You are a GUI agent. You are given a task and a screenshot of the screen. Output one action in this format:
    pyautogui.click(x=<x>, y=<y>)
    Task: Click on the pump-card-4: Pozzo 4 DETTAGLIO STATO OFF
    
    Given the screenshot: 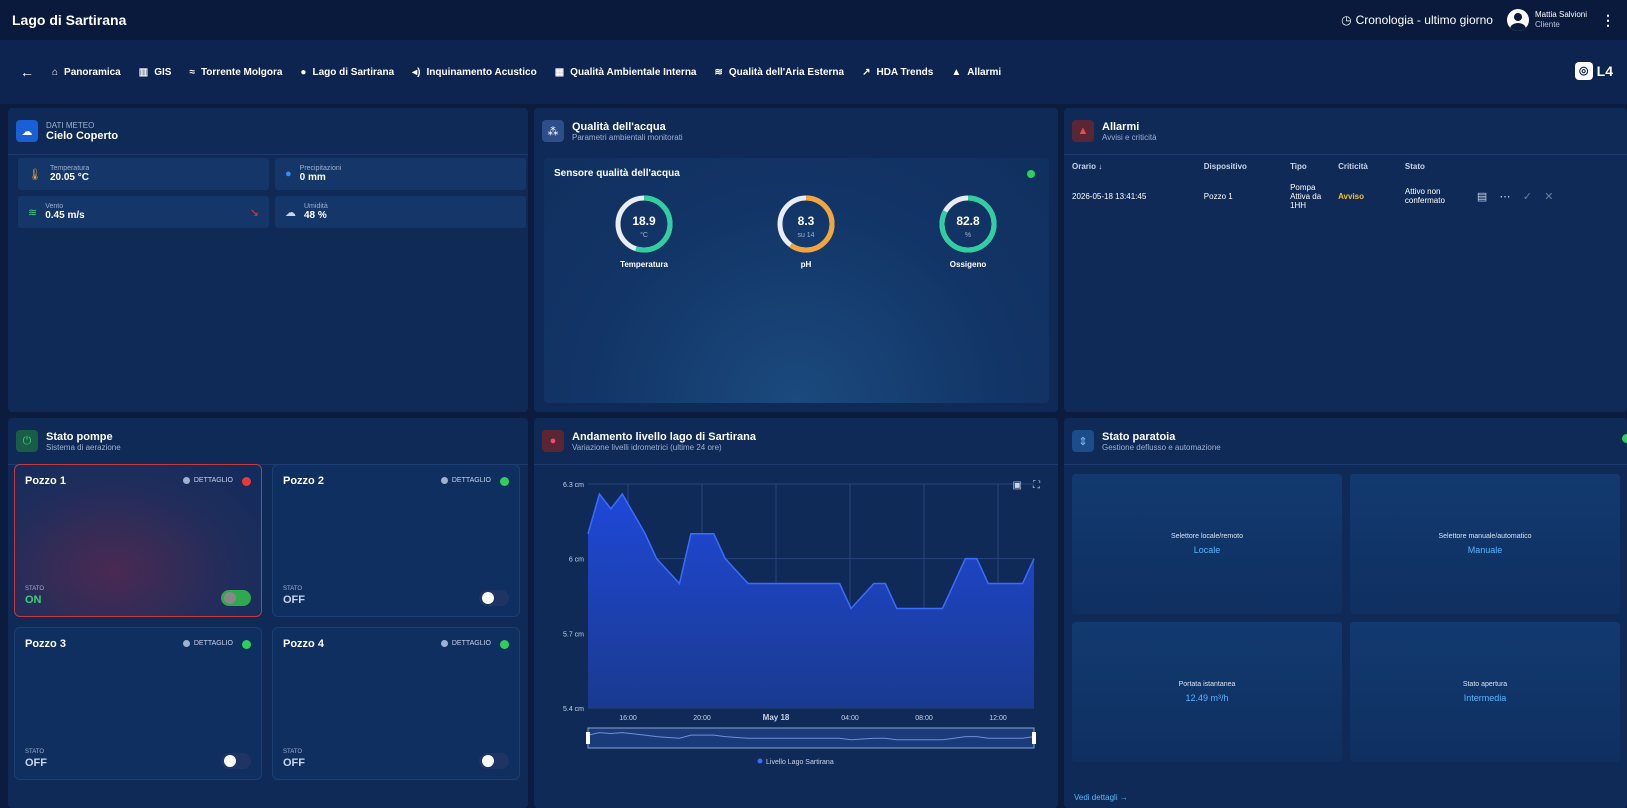 What is the action you would take?
    pyautogui.click(x=396, y=703)
    